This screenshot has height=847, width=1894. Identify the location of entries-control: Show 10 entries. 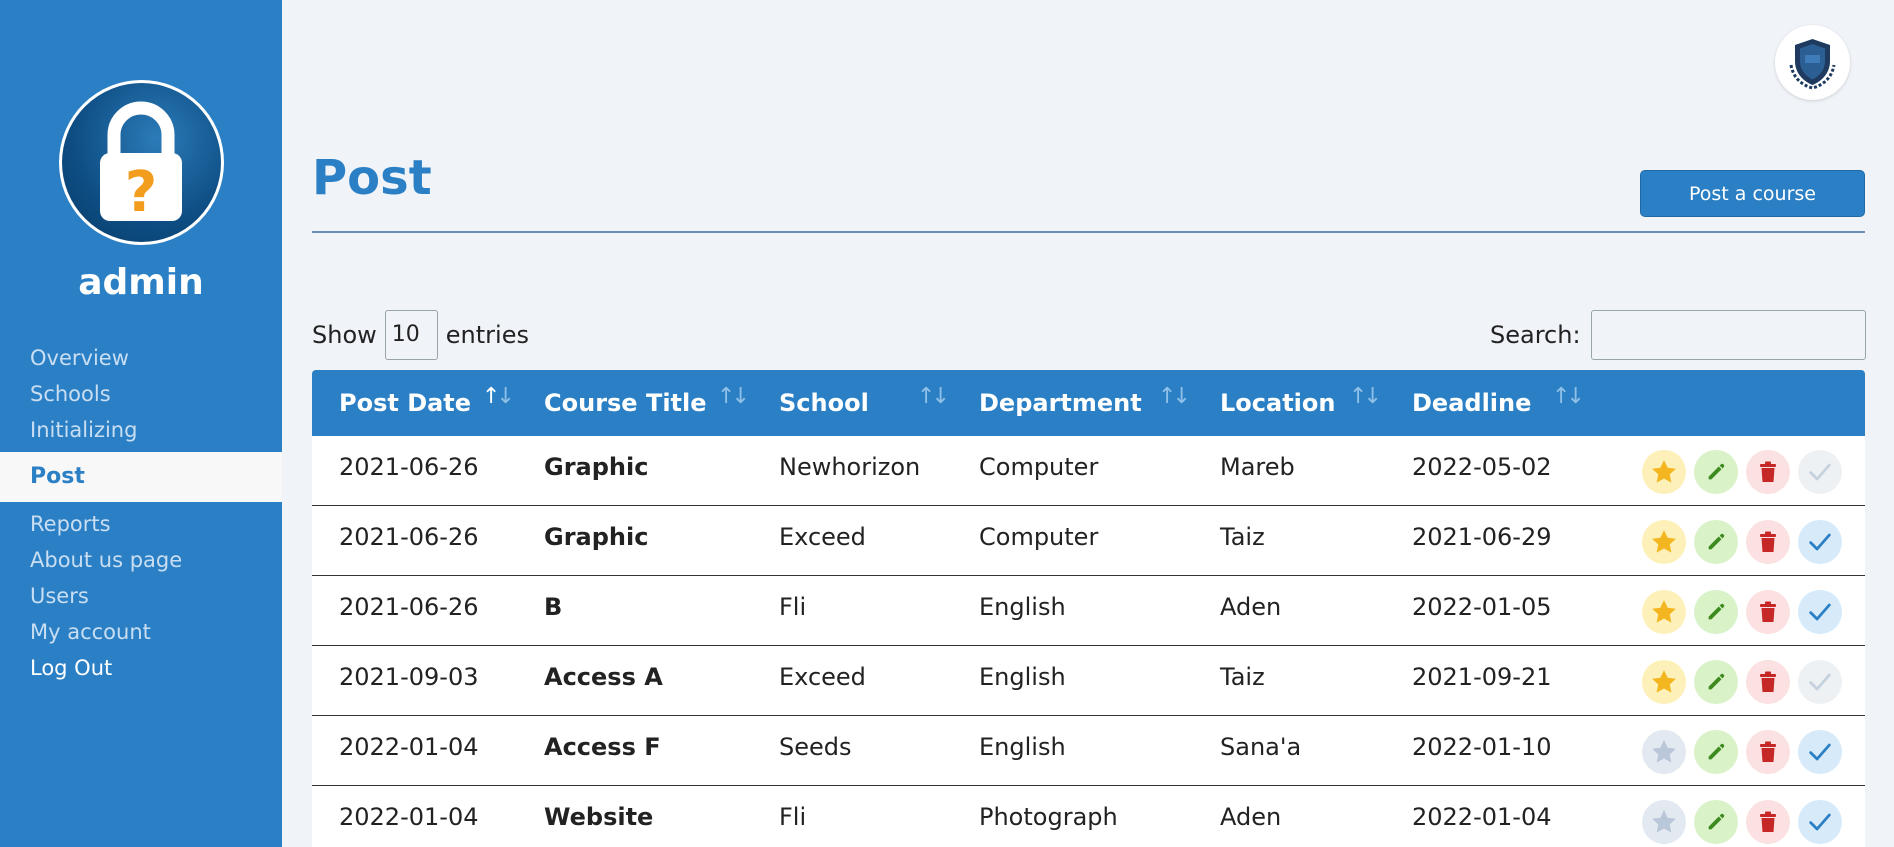
(420, 335).